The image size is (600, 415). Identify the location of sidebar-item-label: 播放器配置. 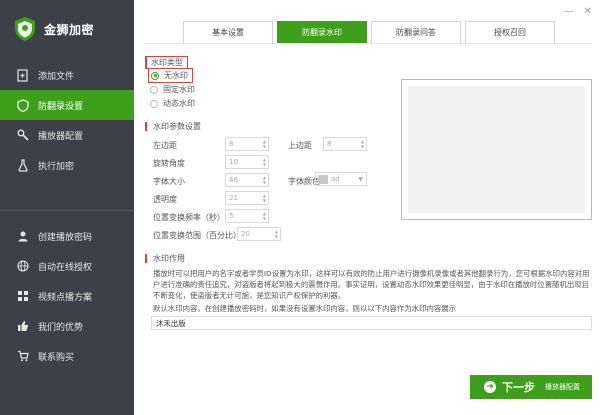
(61, 136).